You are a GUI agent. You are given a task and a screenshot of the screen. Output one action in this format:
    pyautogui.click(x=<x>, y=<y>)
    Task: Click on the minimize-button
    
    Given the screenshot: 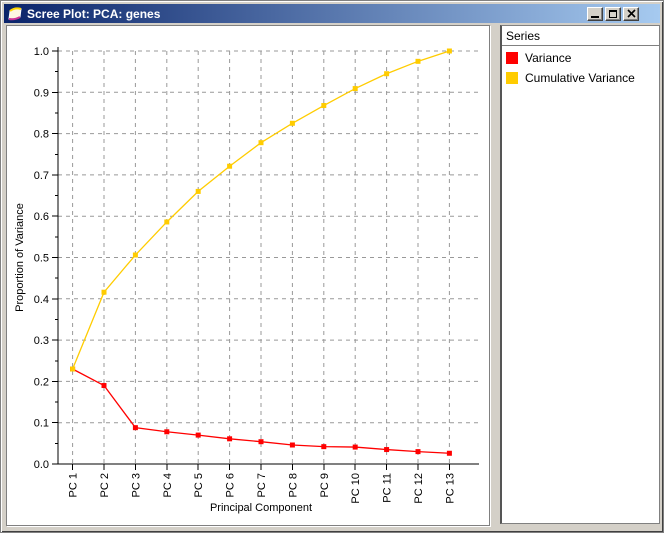 What is the action you would take?
    pyautogui.click(x=595, y=13)
    